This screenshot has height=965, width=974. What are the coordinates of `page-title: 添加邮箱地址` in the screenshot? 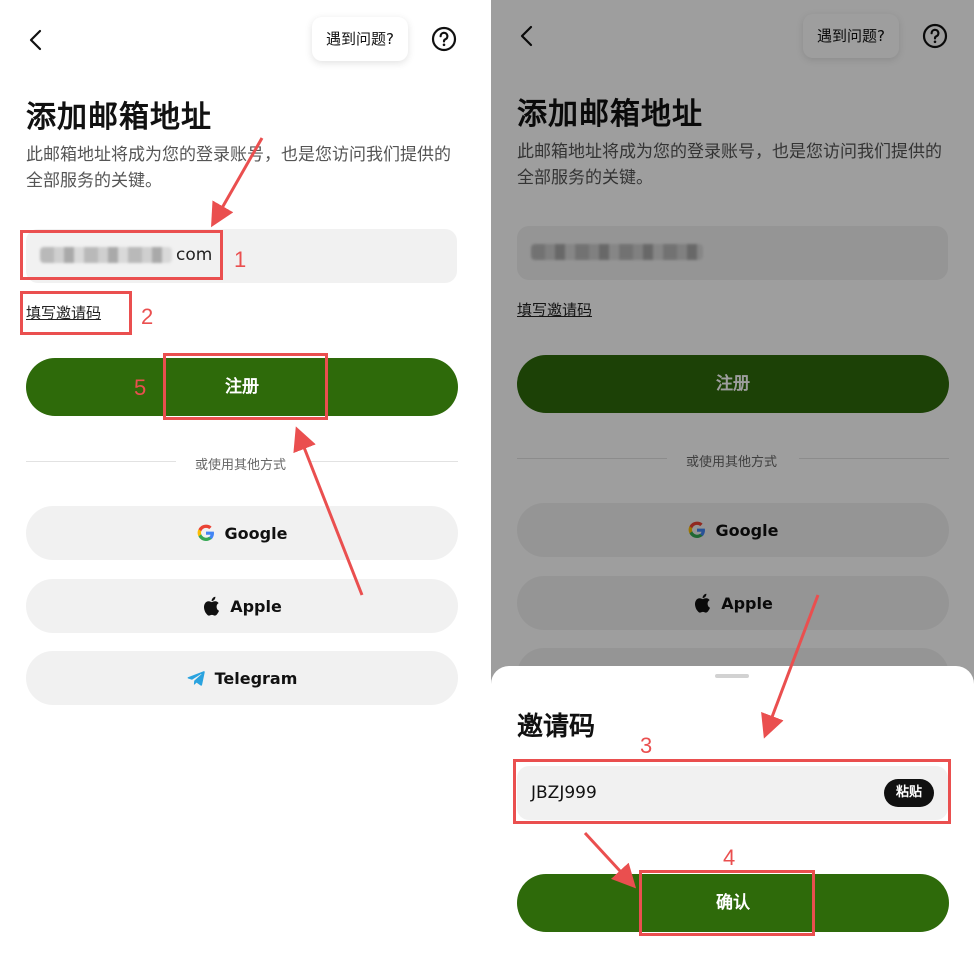 It's located at (119, 117).